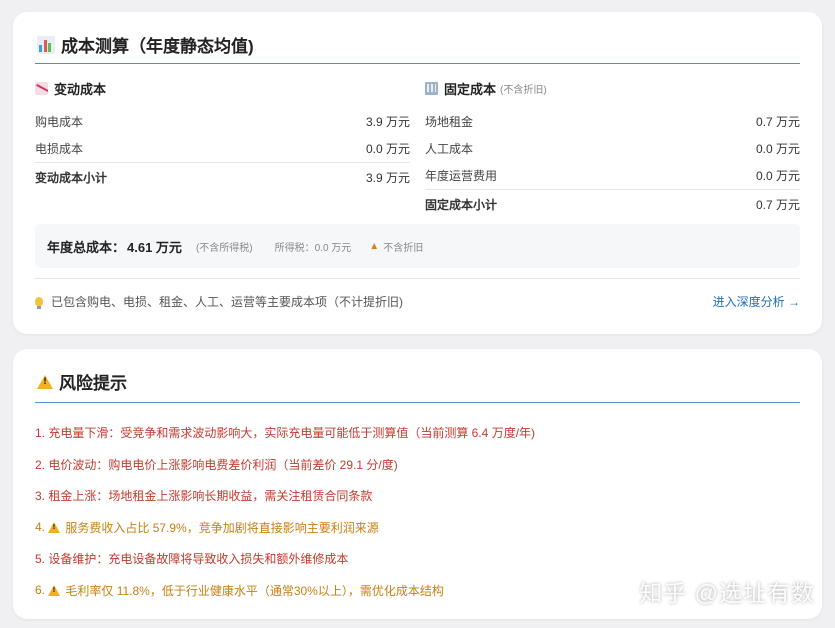 This screenshot has height=628, width=835. I want to click on risk-card-title-text: 风险提示, so click(93, 383).